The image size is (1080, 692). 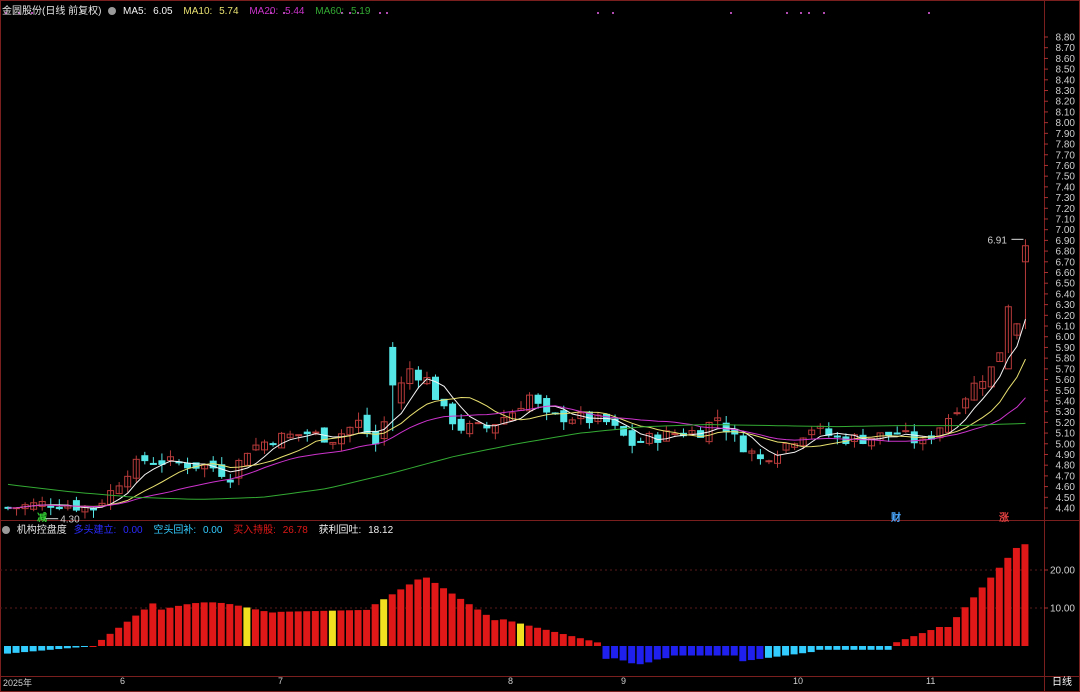 What do you see at coordinates (1066, 444) in the screenshot?
I see `y-tick-label: 5.00` at bounding box center [1066, 444].